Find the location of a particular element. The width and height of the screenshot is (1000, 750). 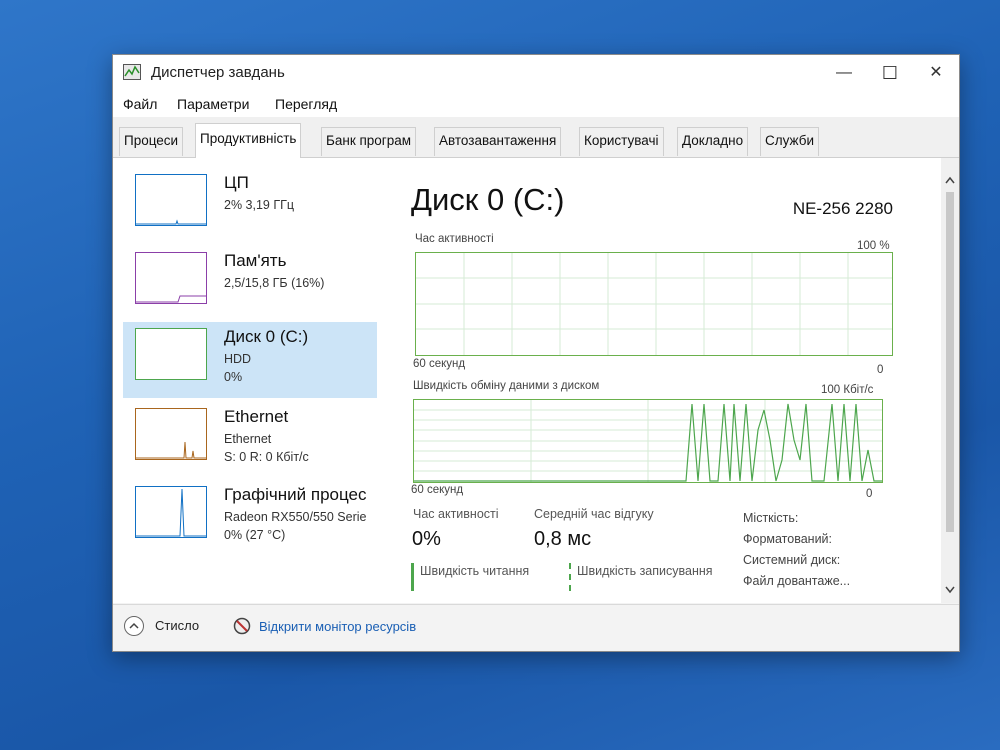

formatted-label: Форматований: is located at coordinates (788, 539).